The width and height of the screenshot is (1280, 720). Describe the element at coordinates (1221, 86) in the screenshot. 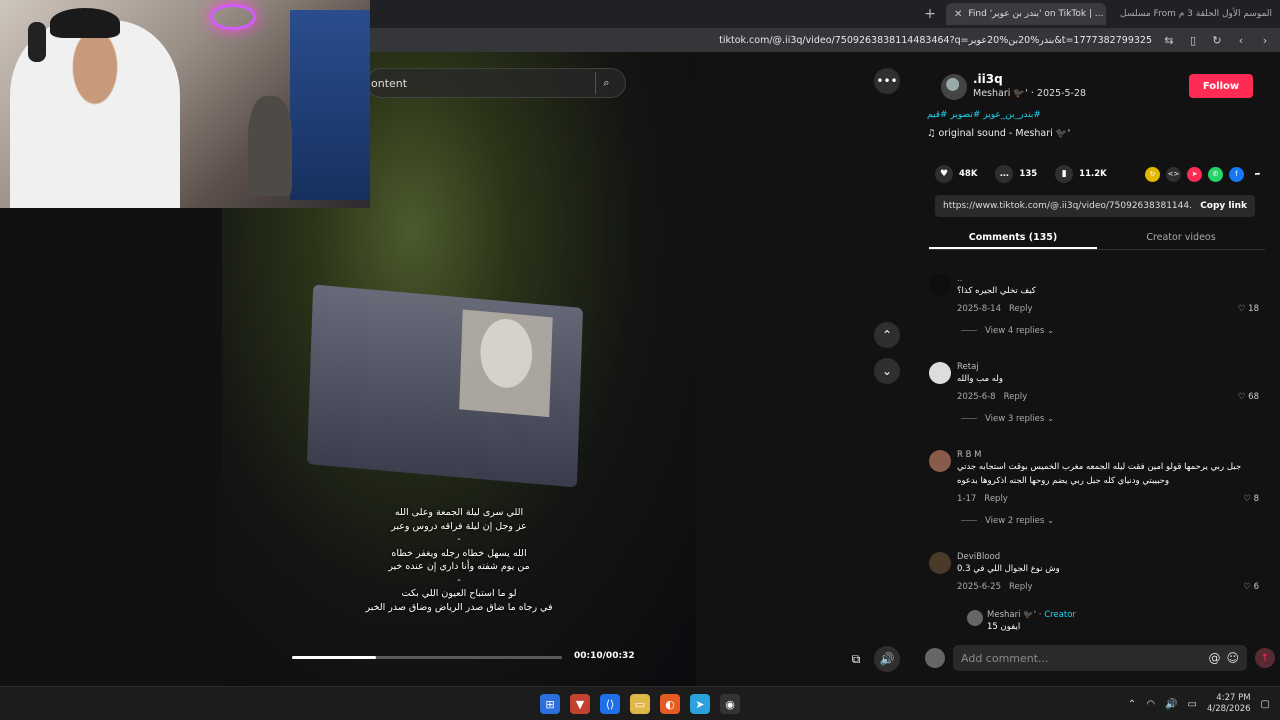

I see `follow-button: Follow` at that location.